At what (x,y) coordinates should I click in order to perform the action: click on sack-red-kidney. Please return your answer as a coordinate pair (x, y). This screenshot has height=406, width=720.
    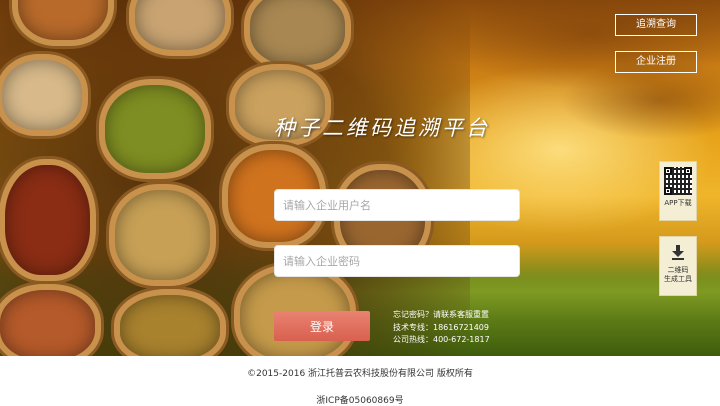
    Looking at the image, I should click on (47, 220).